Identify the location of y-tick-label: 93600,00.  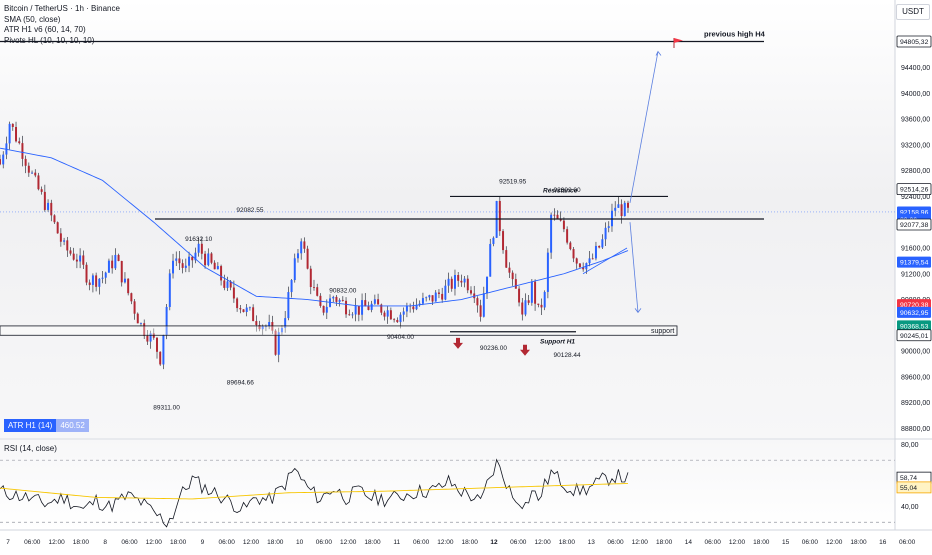
(915, 120).